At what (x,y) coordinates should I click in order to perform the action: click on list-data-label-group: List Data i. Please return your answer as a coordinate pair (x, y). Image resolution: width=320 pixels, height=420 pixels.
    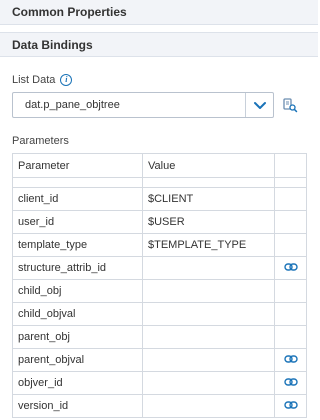
    Looking at the image, I should click on (42, 80).